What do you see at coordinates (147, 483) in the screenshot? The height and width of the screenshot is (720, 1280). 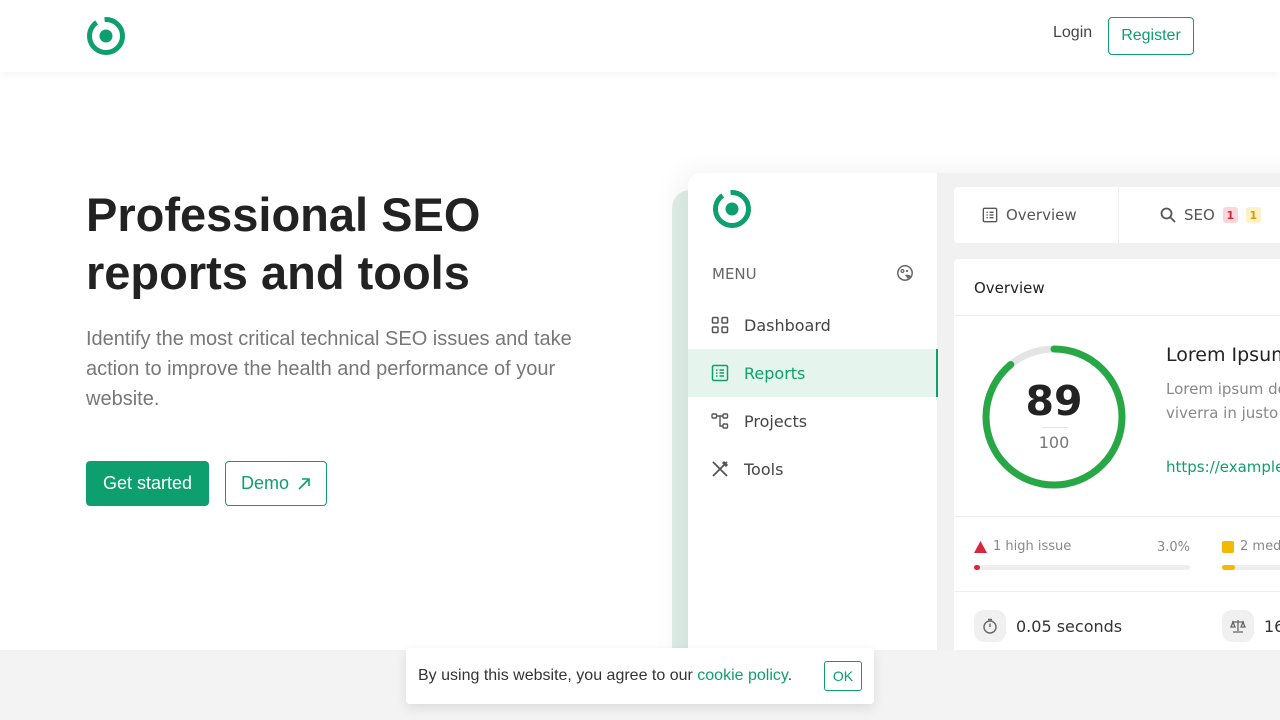 I see `get-started-button: Get started` at bounding box center [147, 483].